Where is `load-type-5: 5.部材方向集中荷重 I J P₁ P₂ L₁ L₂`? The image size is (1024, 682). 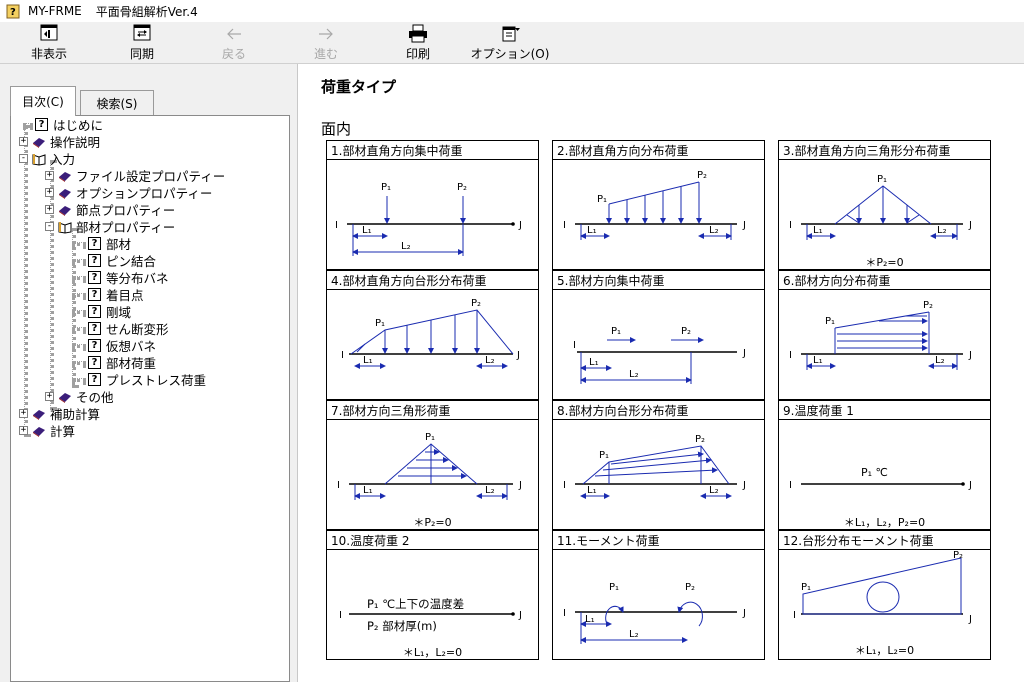 load-type-5: 5.部材方向集中荷重 I J P₁ P₂ L₁ L₂ is located at coordinates (658, 335).